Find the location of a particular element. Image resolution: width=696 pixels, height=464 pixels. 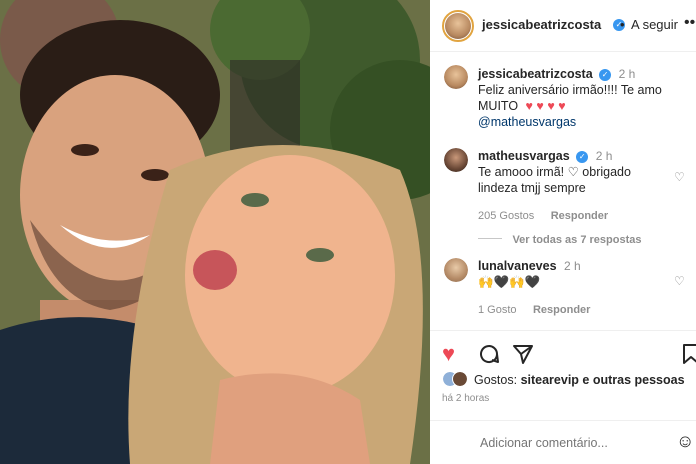

view-replies-label: Ver todas as 7 respostas is located at coordinates (576, 240).